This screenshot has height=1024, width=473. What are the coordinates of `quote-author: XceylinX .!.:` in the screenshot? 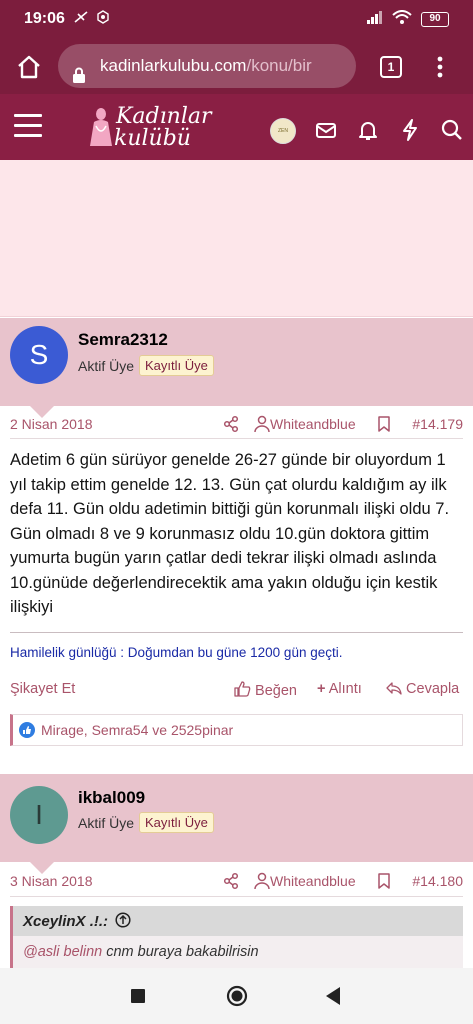 It's located at (65, 921).